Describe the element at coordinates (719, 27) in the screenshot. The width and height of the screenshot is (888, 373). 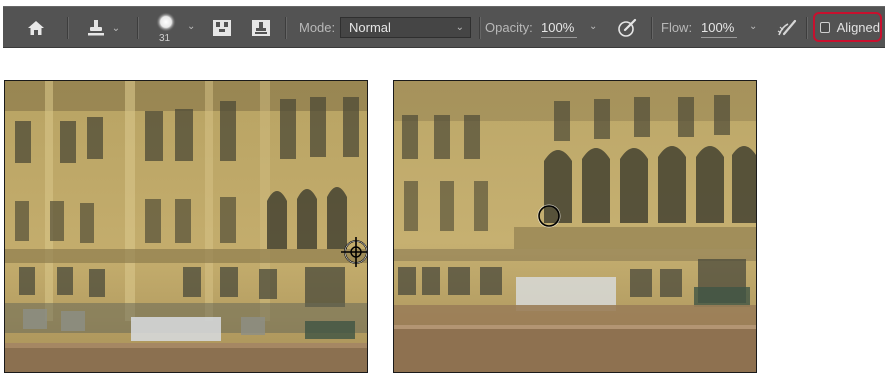
I see `flow-input: 100%` at that location.